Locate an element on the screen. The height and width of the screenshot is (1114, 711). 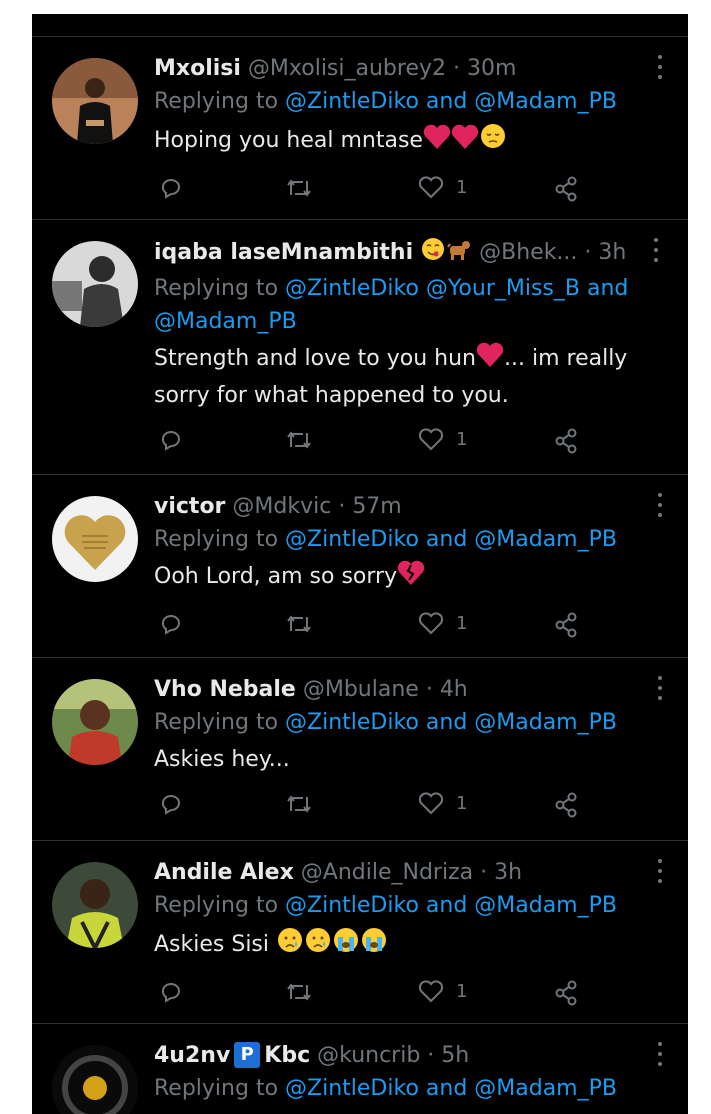
tweet-header: iqaba laseMnambithi @Bhek... · 3h is located at coordinates (406, 254).